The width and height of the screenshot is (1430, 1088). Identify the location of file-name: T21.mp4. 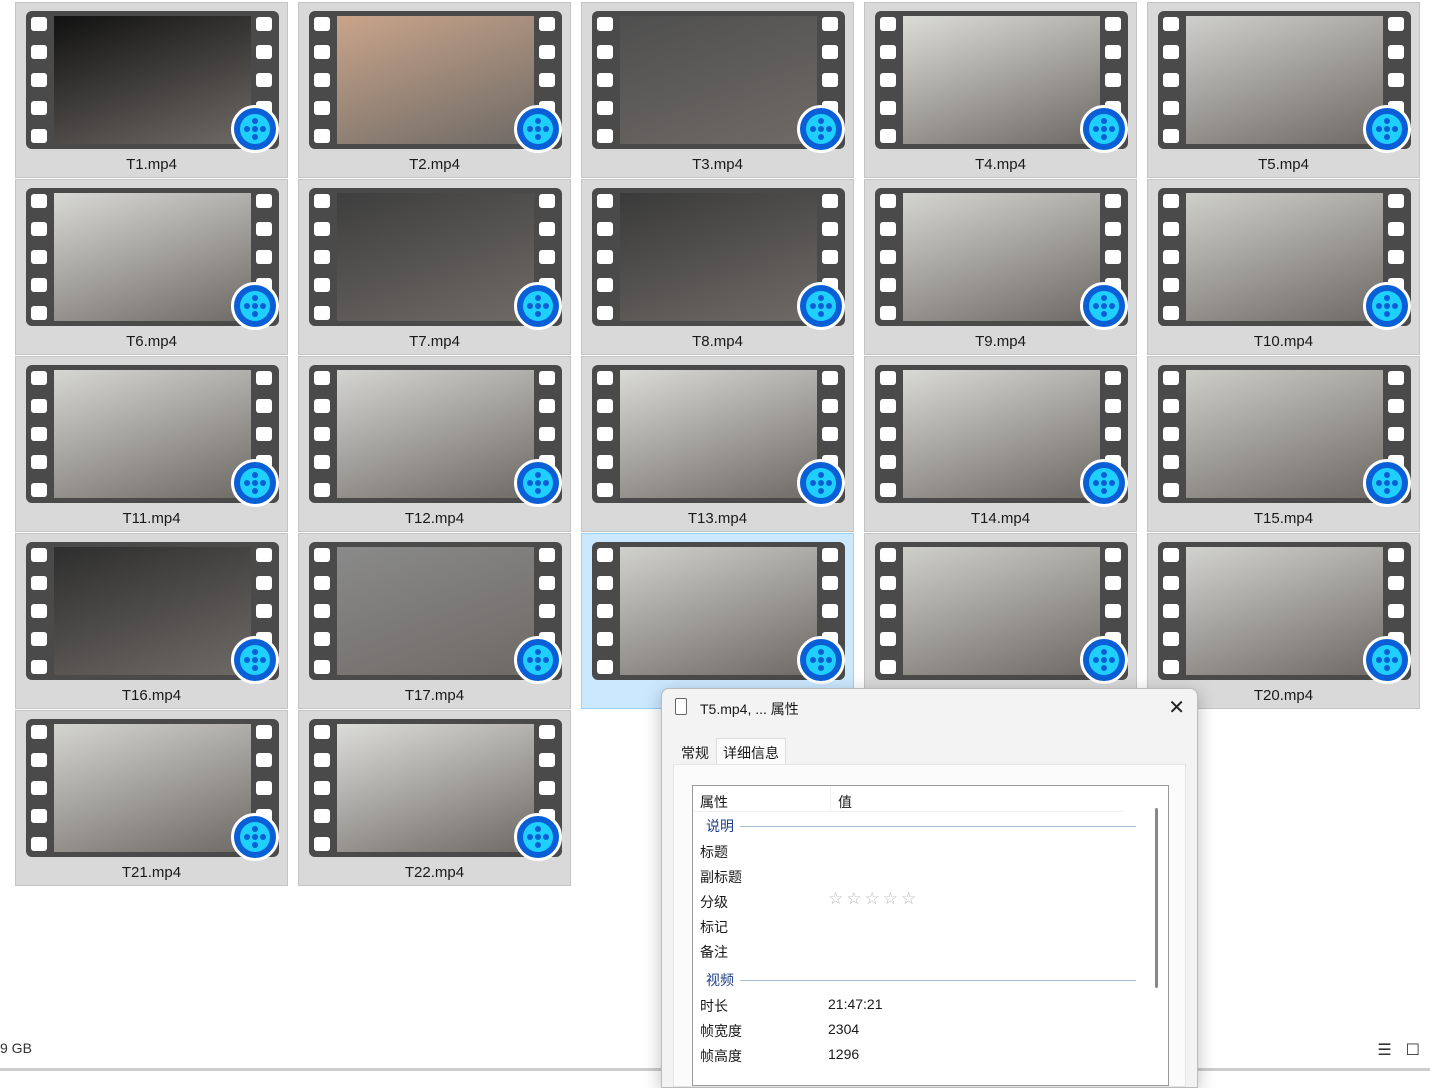
(151, 872).